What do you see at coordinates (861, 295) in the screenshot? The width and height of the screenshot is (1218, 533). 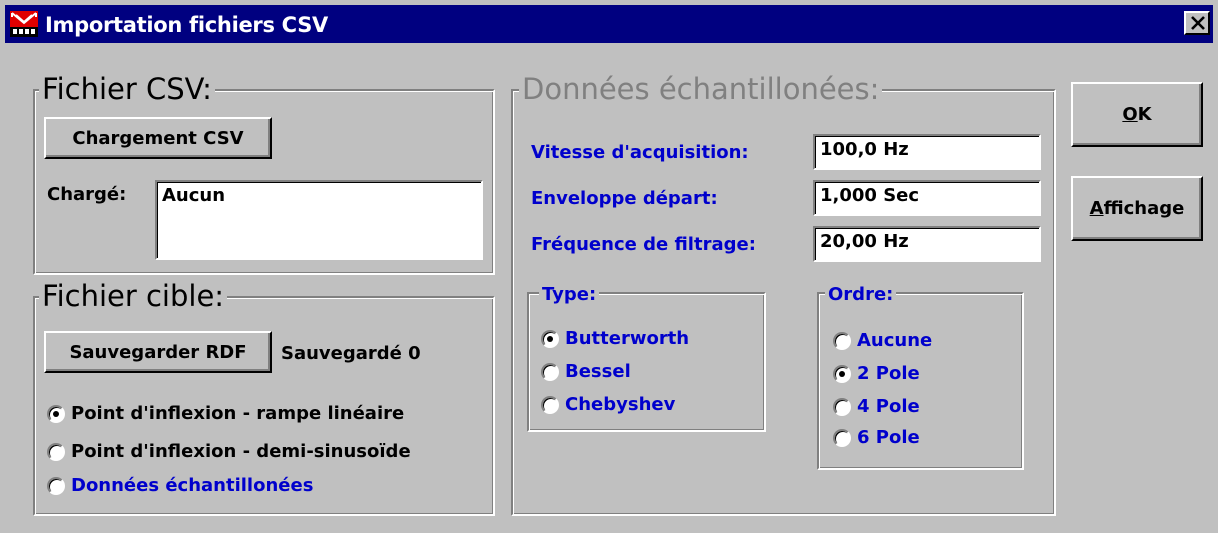 I see `filter-order-title: Ordre:` at bounding box center [861, 295].